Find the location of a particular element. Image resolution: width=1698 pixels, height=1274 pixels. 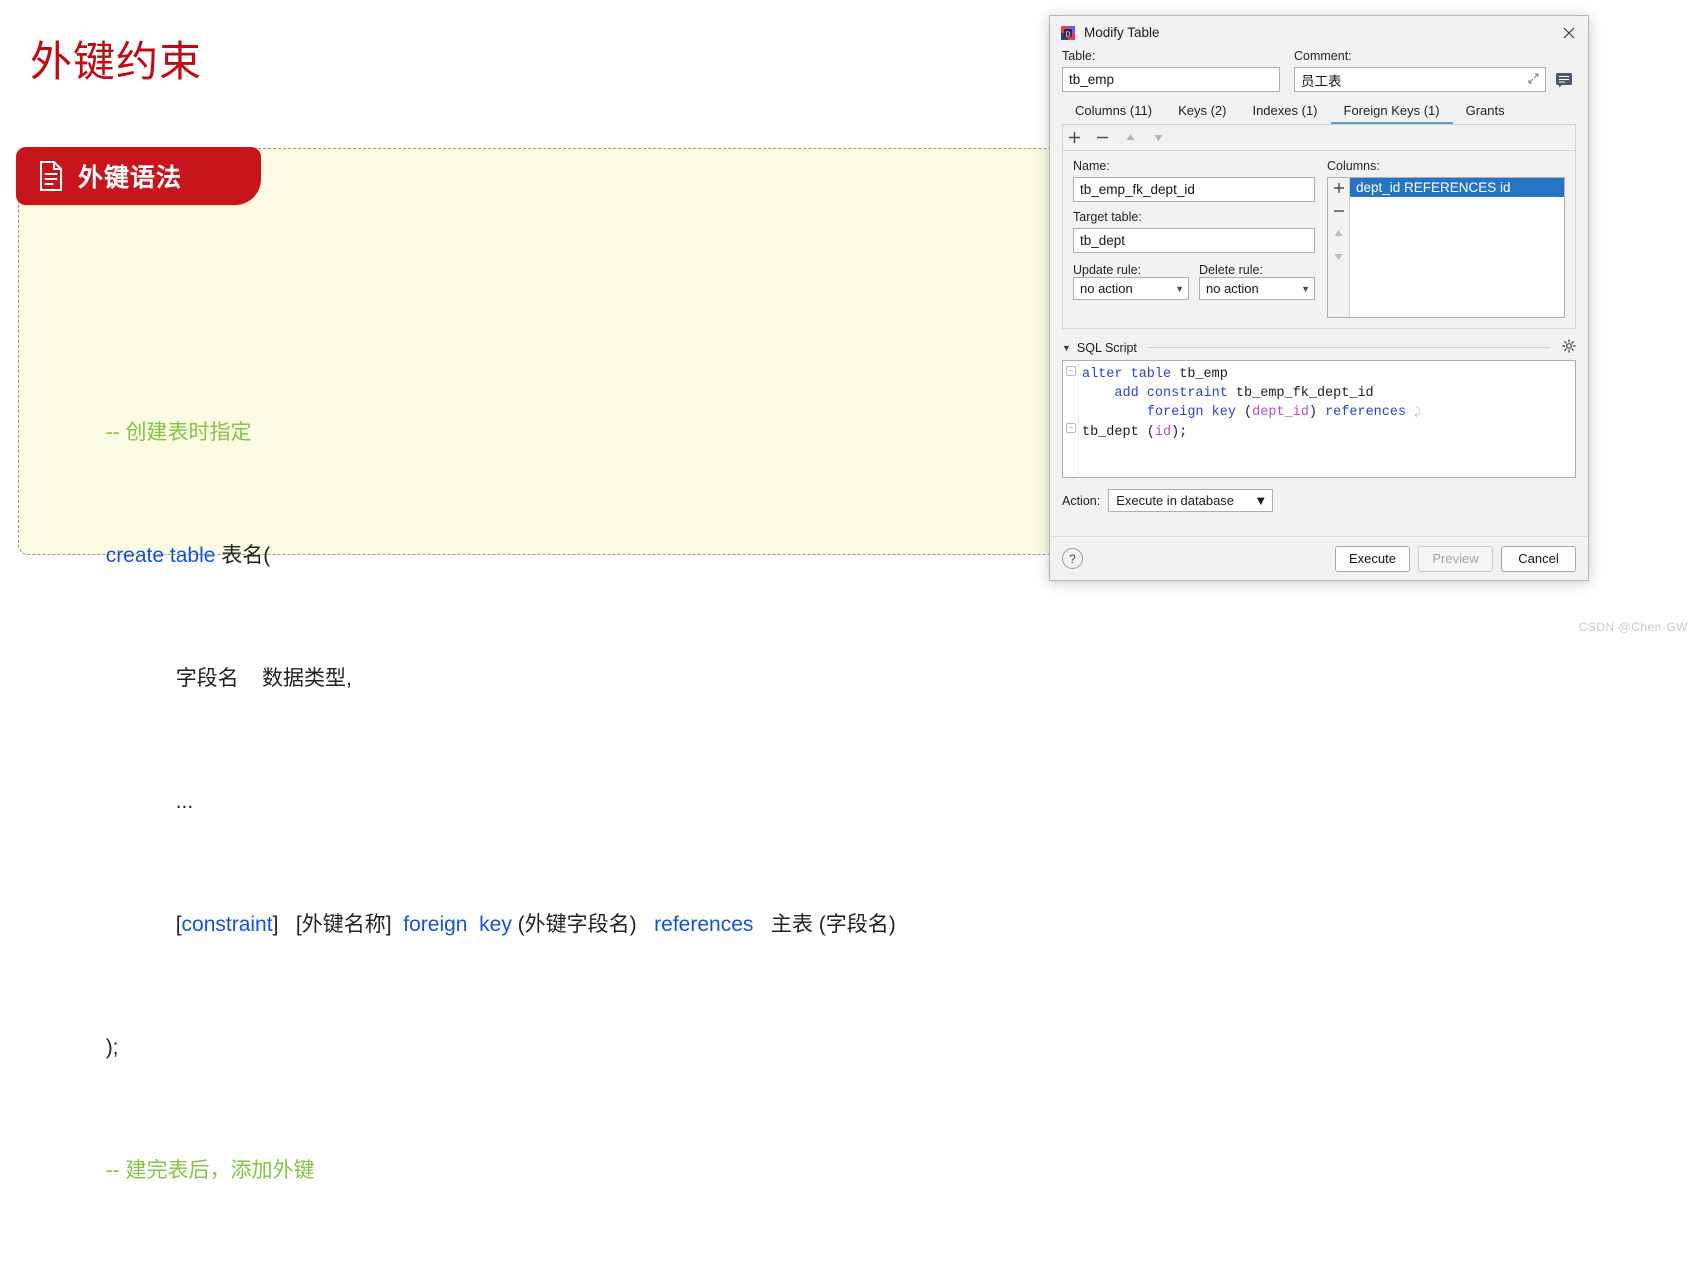

table-comment-fields: Table: tb_emp Comment: 员工表 is located at coordinates (1319, 70).